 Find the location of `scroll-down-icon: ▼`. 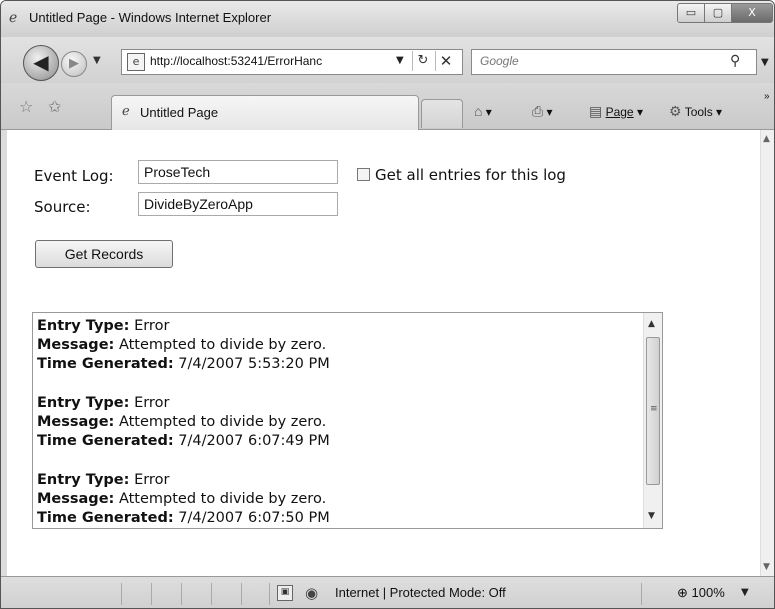

scroll-down-icon: ▼ is located at coordinates (766, 567).